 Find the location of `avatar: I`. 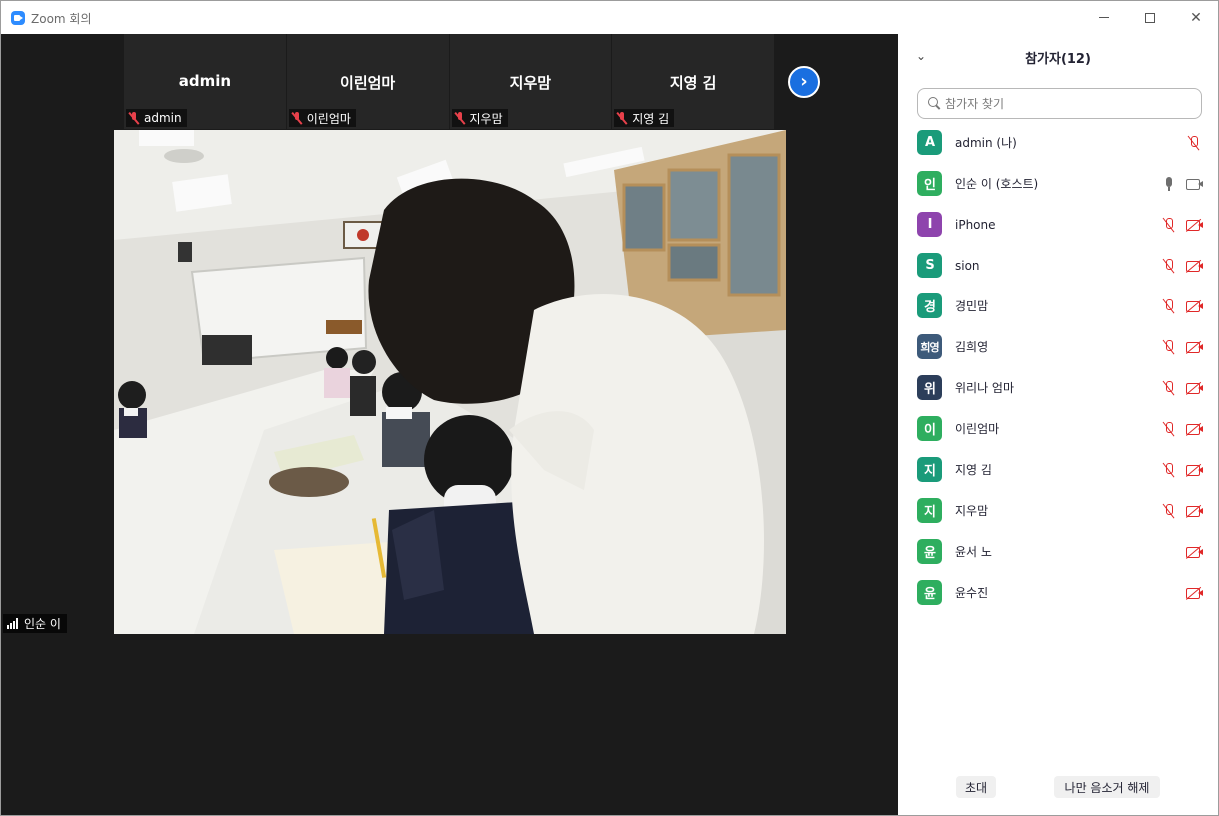

avatar: I is located at coordinates (929, 224).